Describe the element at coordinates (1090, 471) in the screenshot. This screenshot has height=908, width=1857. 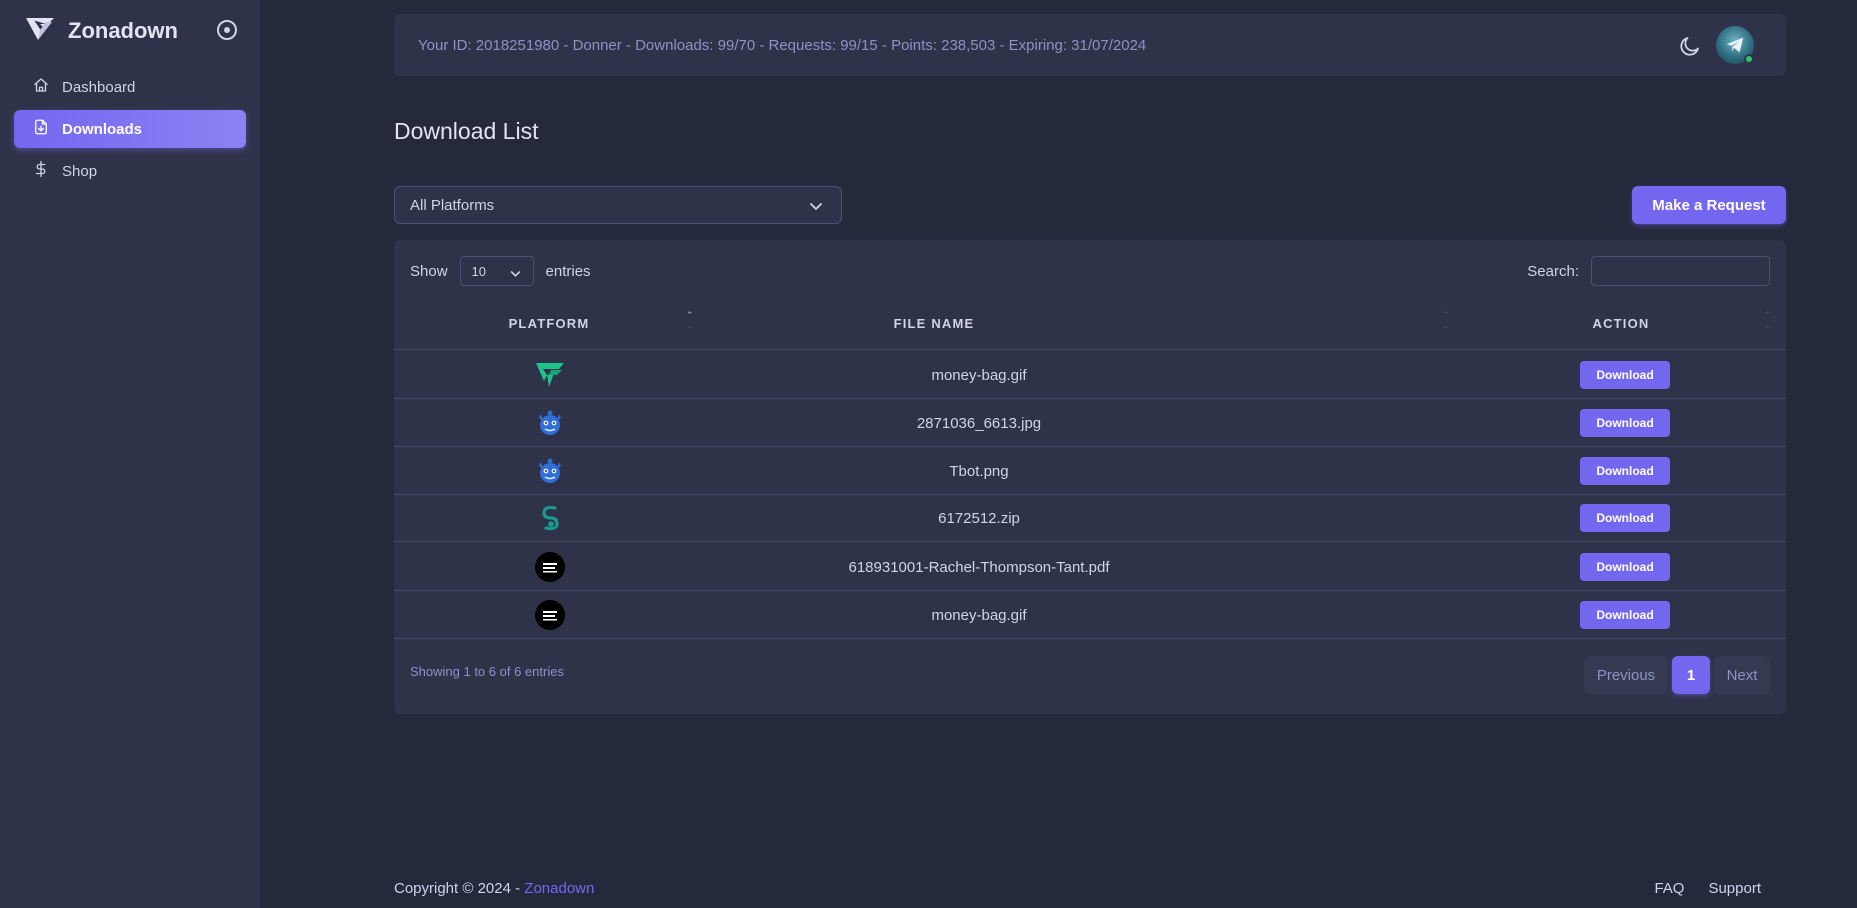
I see `table-row: Tbot.png Download` at that location.